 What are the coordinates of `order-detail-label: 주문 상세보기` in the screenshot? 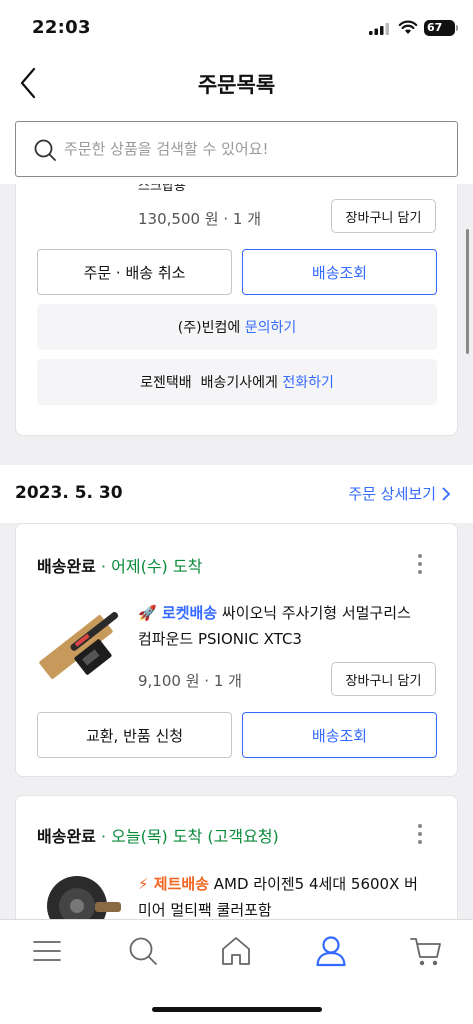 It's located at (392, 494).